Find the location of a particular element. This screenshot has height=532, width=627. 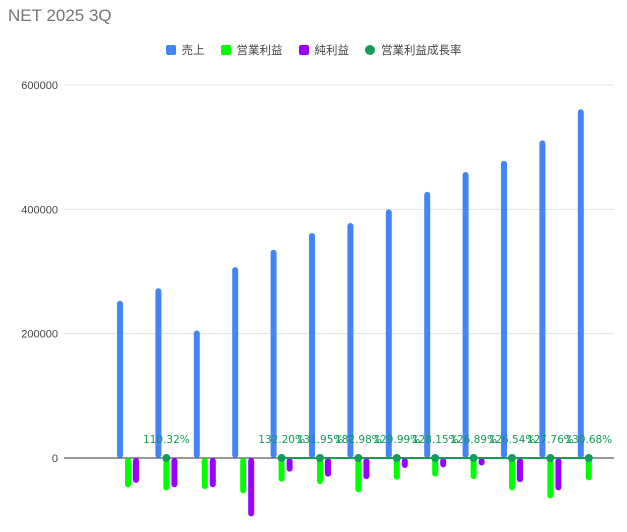

y-tick-label: 600000 is located at coordinates (39, 86).